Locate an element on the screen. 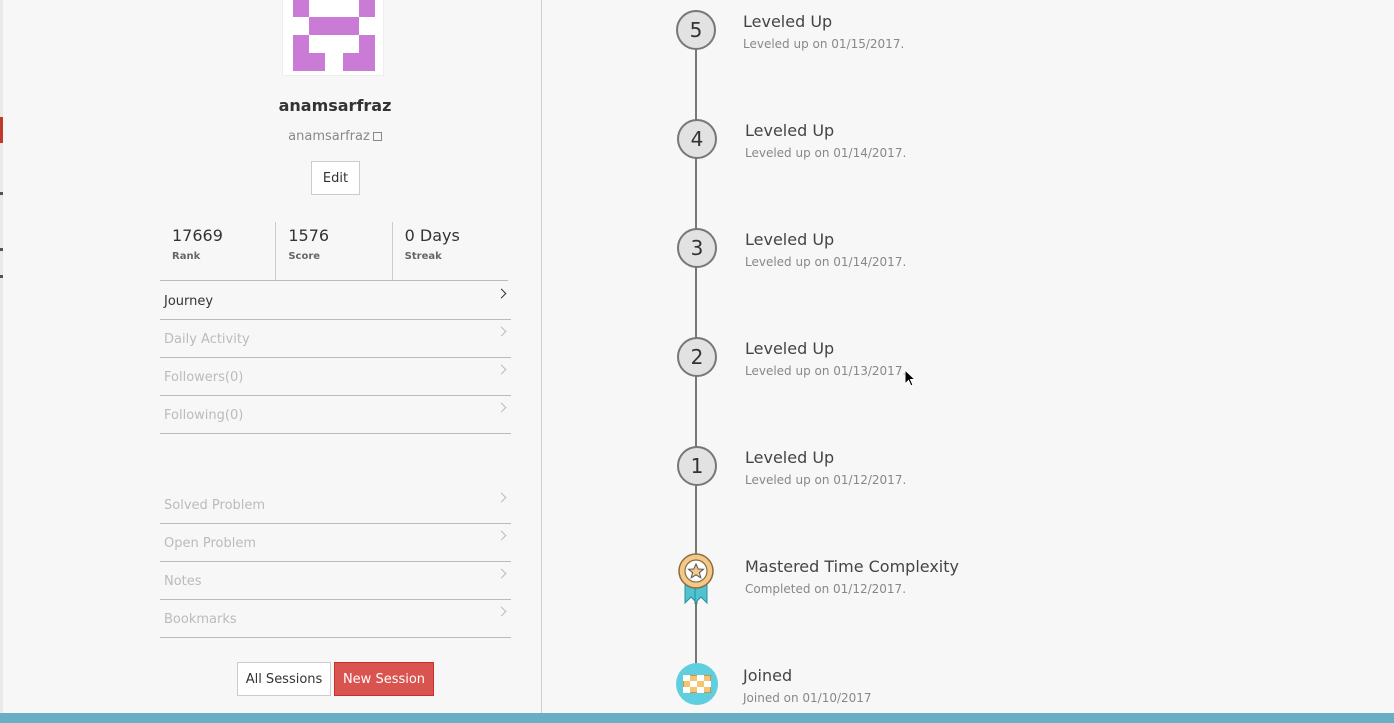 This screenshot has height=723, width=1394. stat-rank: 17669 Rank is located at coordinates (217, 251).